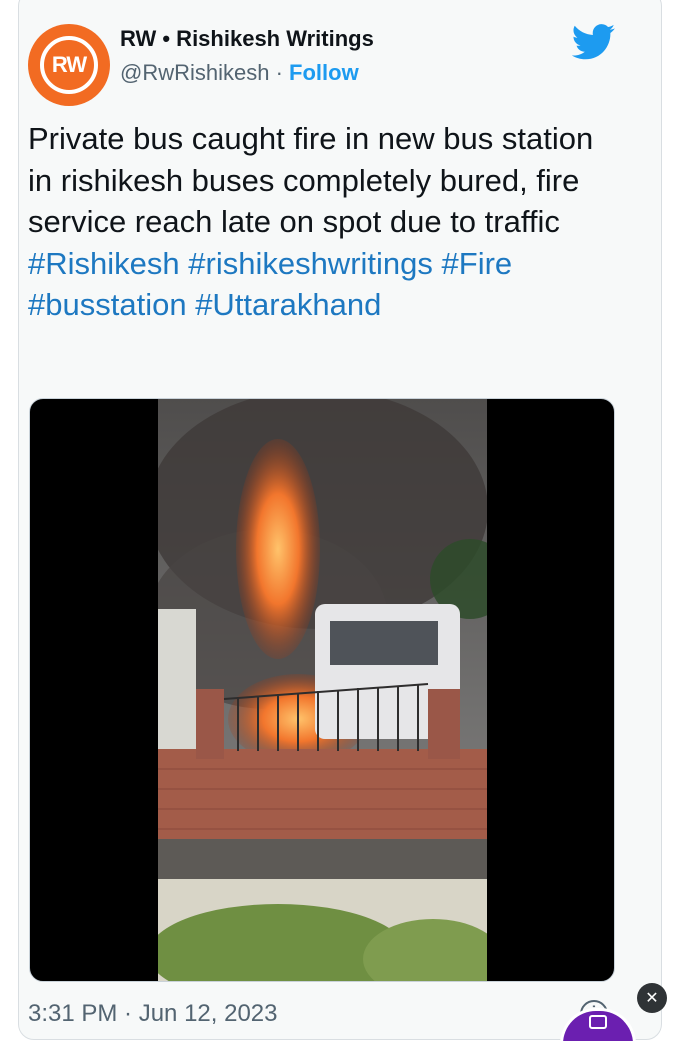 The width and height of the screenshot is (678, 1044). Describe the element at coordinates (444, 724) in the screenshot. I see `wall-pillar-right` at that location.